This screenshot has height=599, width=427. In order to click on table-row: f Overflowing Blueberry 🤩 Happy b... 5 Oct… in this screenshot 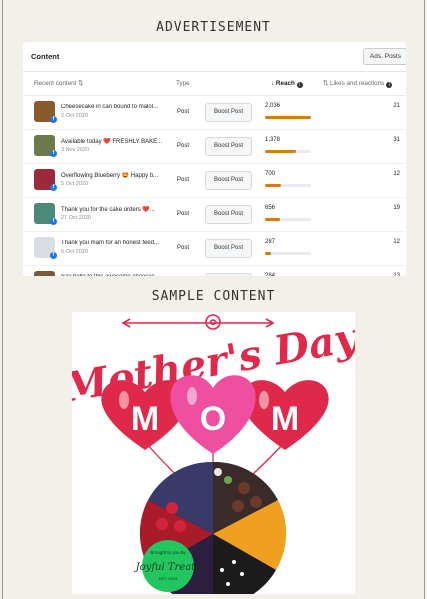, I will do `click(214, 181)`.